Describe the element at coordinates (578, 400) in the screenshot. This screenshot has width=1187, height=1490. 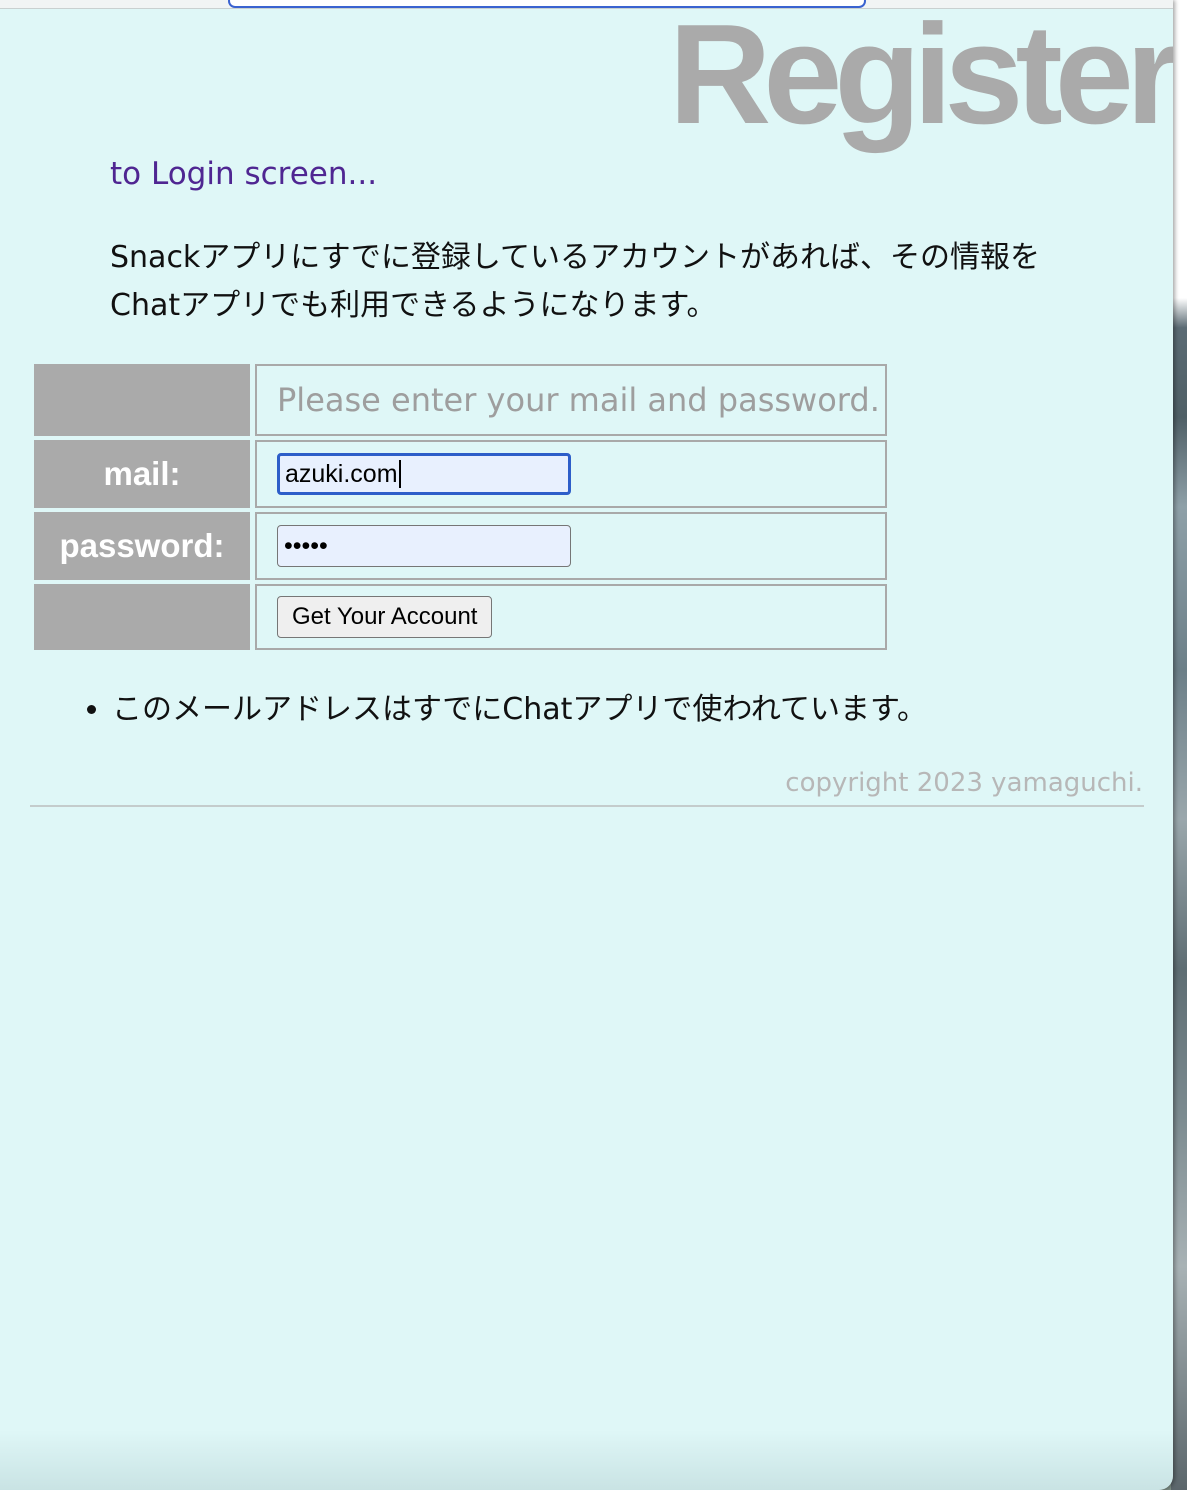
I see `form-hint: Please enter your mail and password.` at that location.